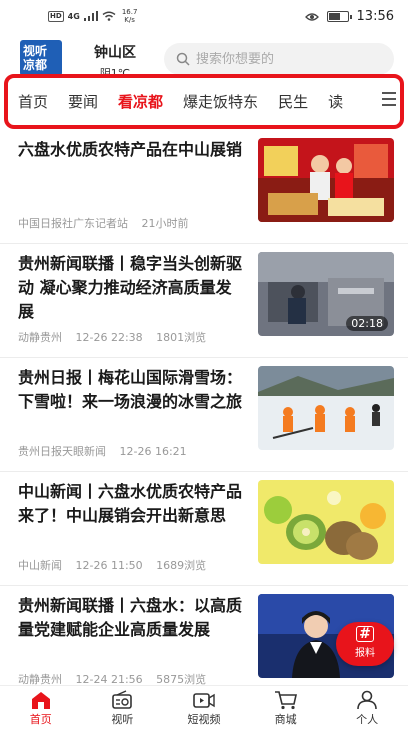  What do you see at coordinates (153, 451) in the screenshot?
I see `news-time: 12-26 16:21` at bounding box center [153, 451].